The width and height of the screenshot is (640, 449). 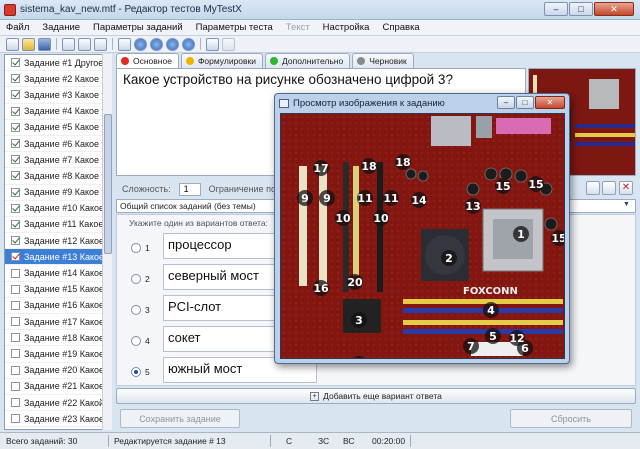 I want to click on maximize-button: □, so click(x=581, y=9).